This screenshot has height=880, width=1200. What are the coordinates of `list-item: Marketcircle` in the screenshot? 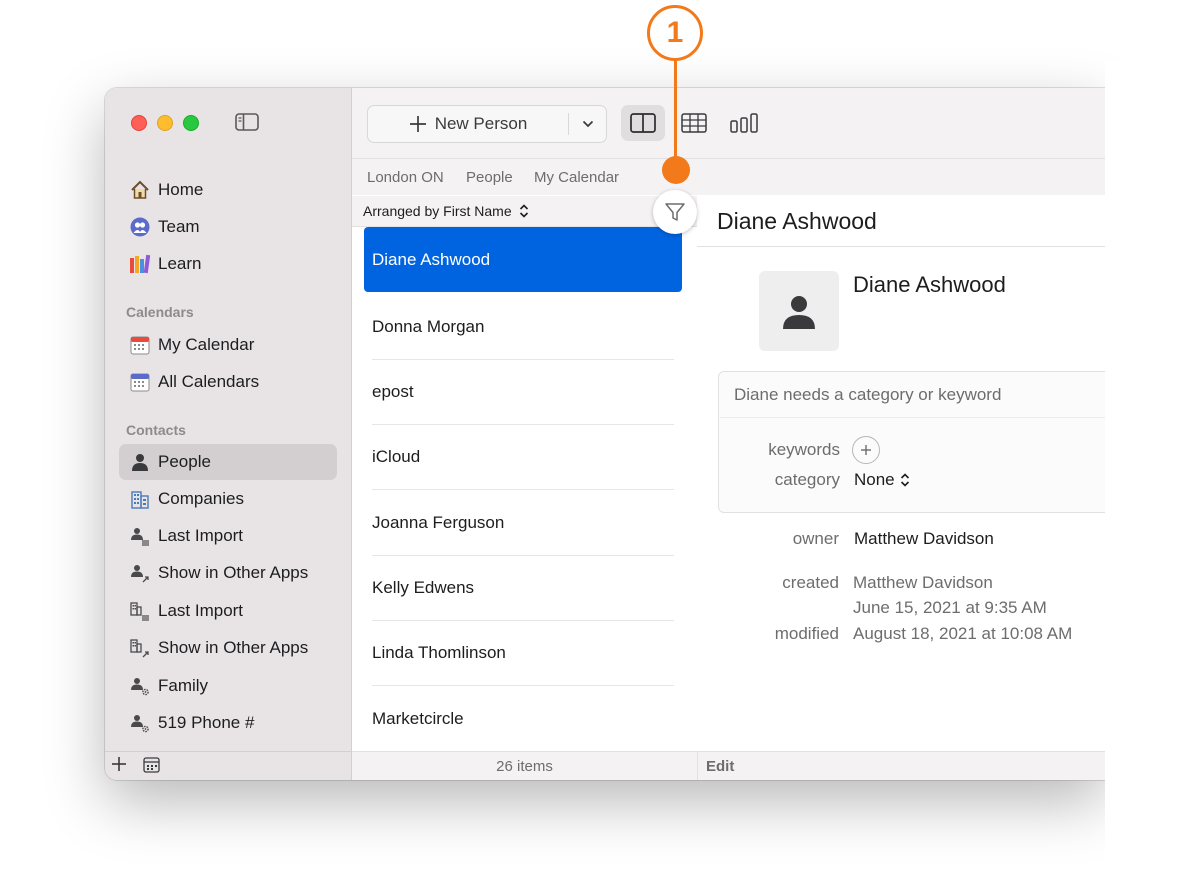 It's located at (523, 719).